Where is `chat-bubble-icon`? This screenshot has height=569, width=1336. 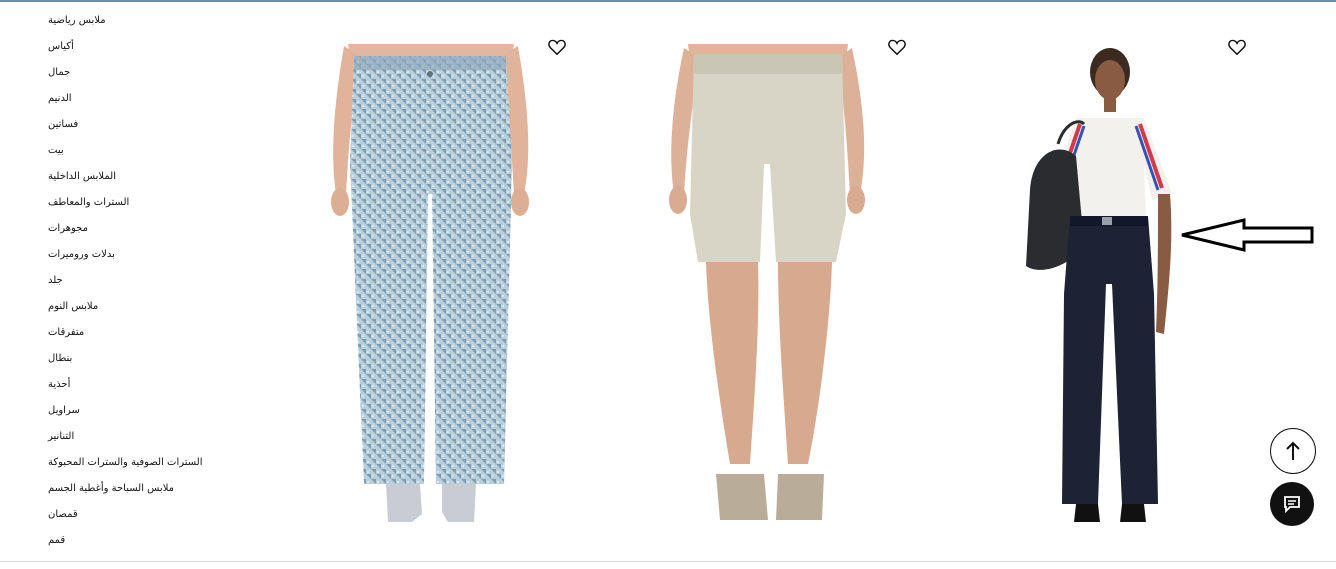
chat-bubble-icon is located at coordinates (1292, 504).